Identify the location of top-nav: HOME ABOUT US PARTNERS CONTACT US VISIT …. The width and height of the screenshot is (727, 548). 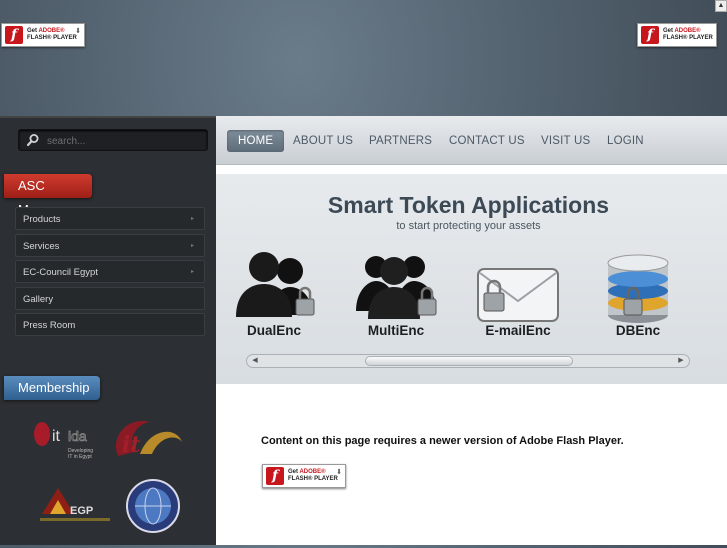
(471, 140).